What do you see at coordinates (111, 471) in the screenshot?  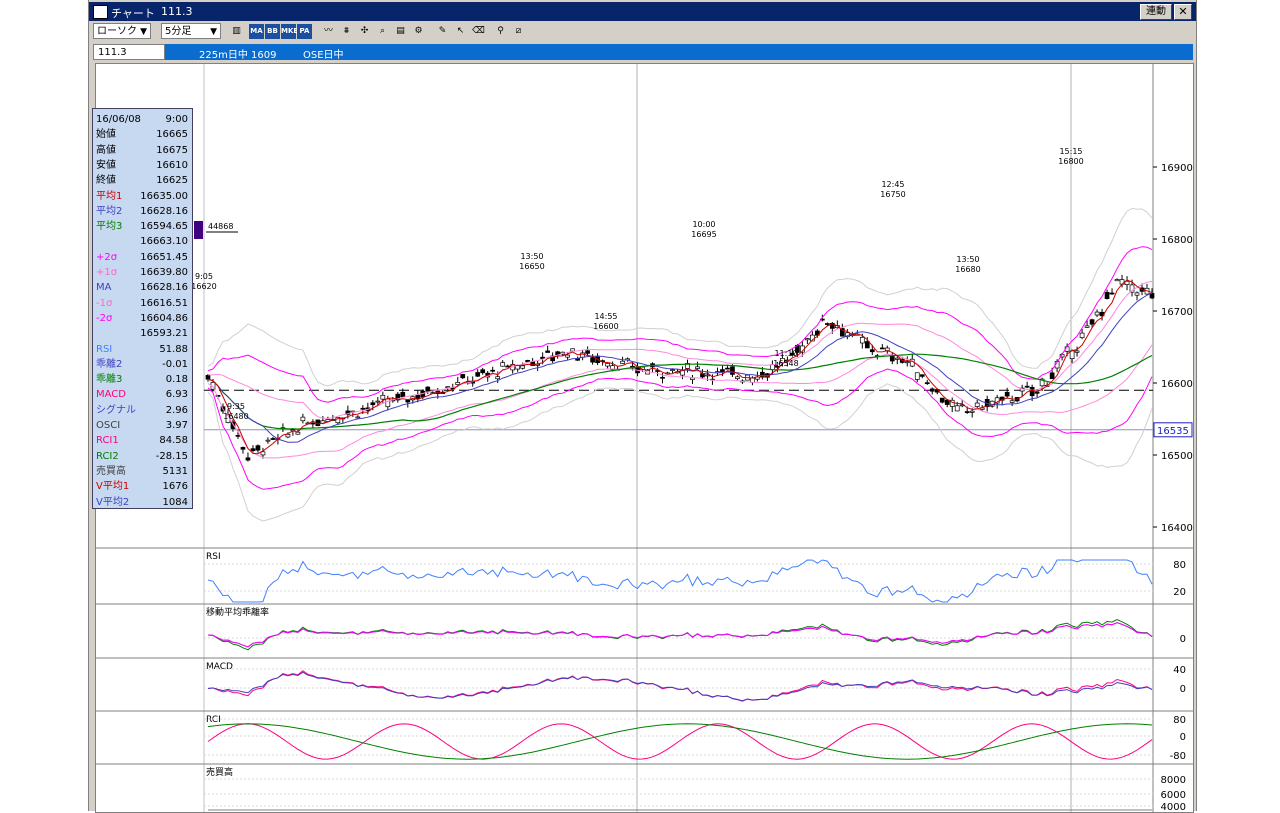 I see `panel-label: 売買高` at bounding box center [111, 471].